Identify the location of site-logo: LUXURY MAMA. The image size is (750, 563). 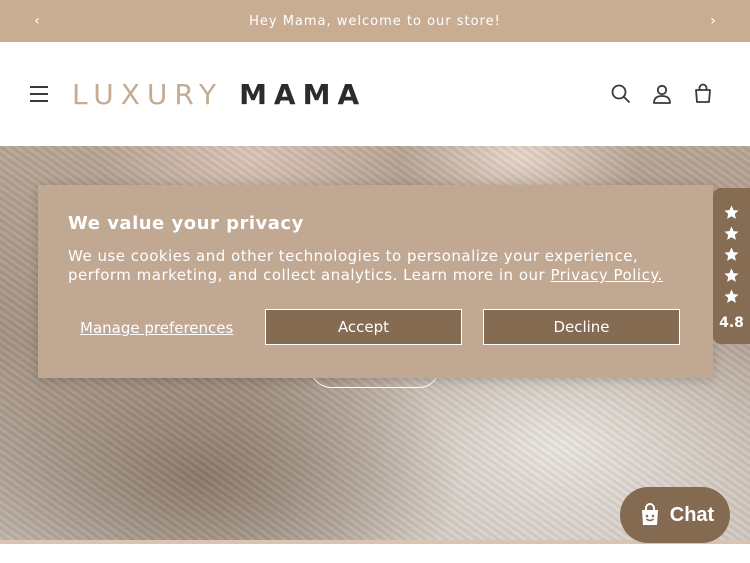
(219, 94).